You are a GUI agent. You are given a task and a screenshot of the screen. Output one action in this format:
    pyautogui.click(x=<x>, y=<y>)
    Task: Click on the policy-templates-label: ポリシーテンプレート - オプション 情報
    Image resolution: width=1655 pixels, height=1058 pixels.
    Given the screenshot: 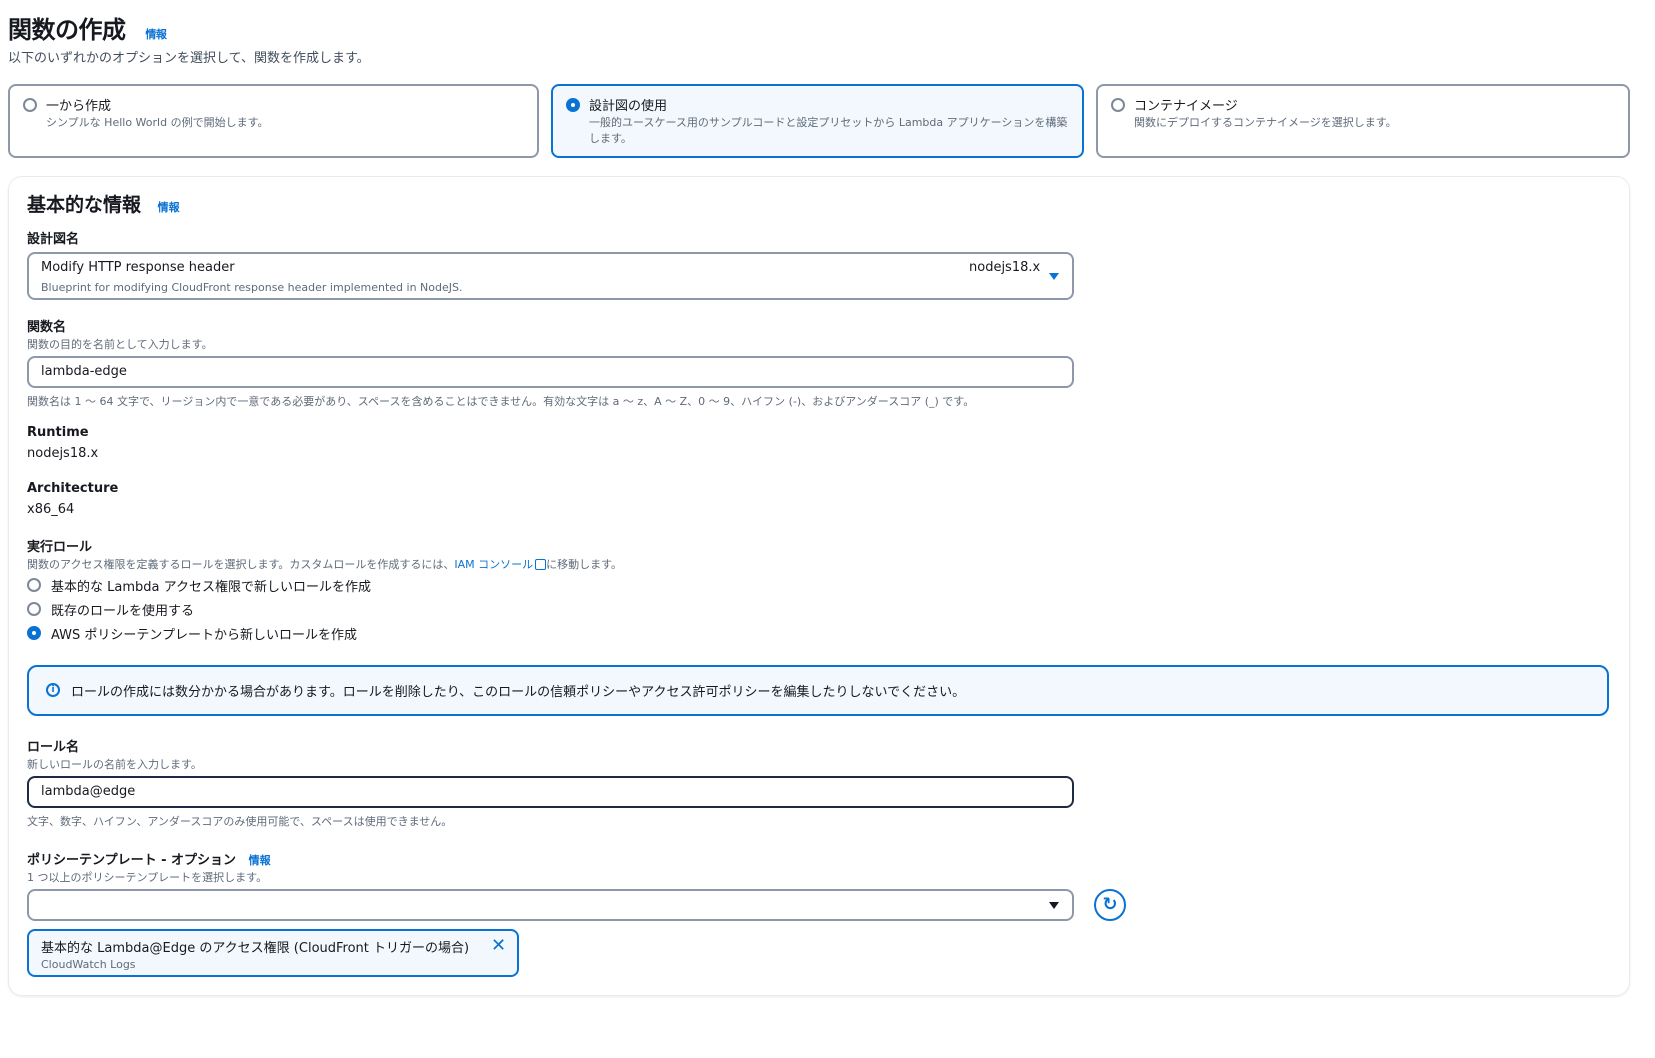 What is the action you would take?
    pyautogui.click(x=149, y=860)
    